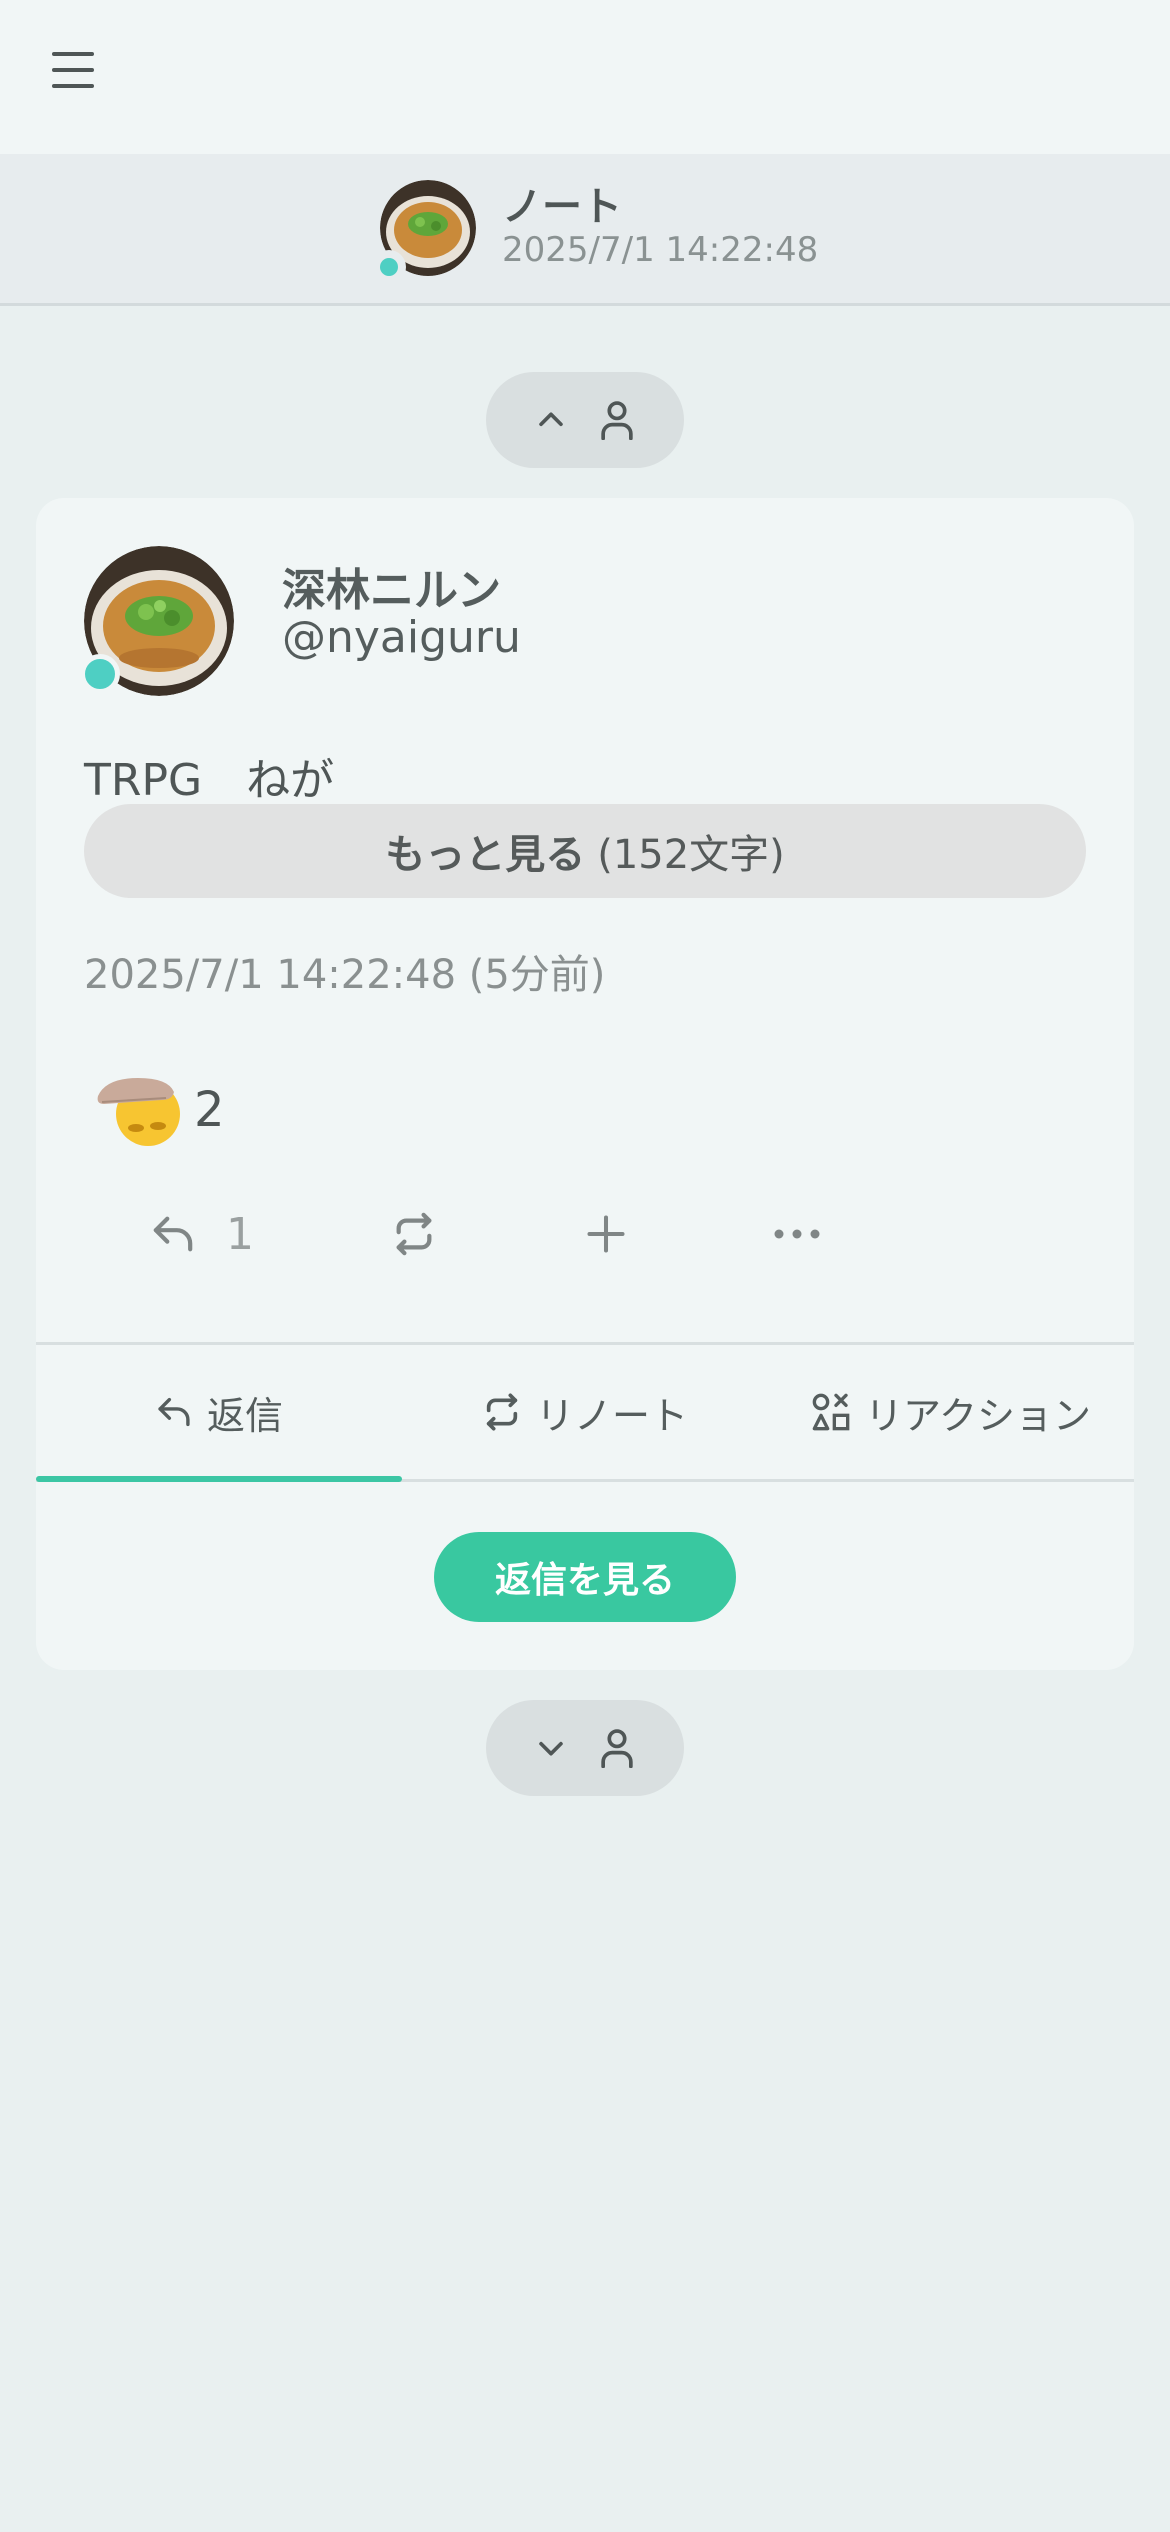  I want to click on reply-count: 1, so click(240, 1234).